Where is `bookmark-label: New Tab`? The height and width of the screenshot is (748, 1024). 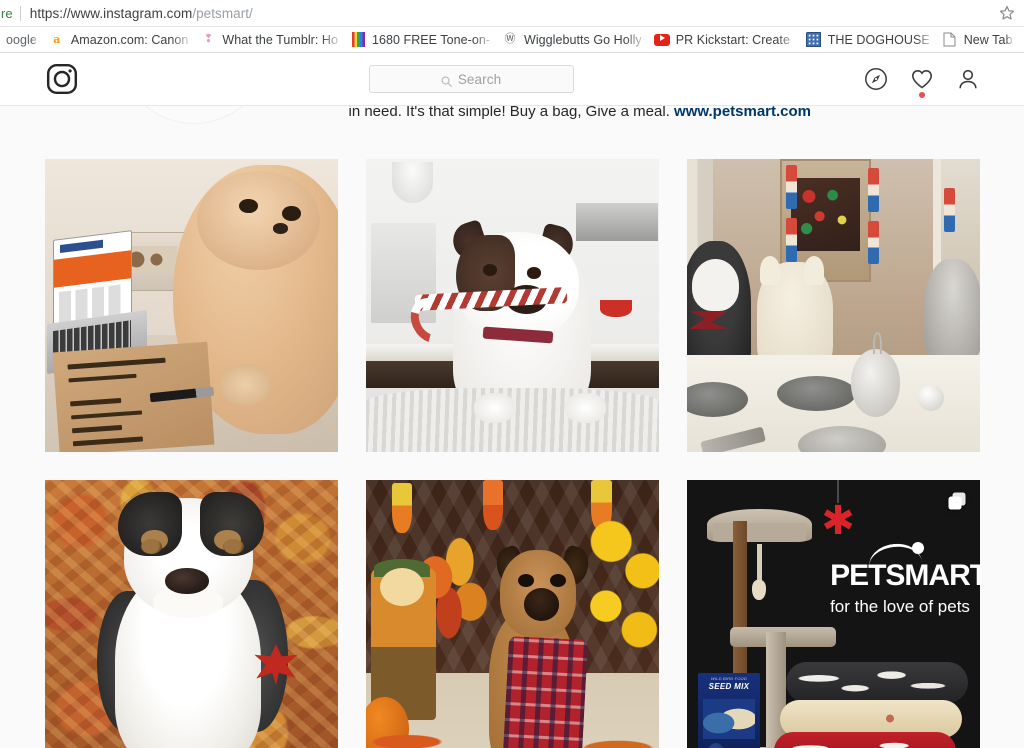
bookmark-label: New Tab is located at coordinates (988, 39).